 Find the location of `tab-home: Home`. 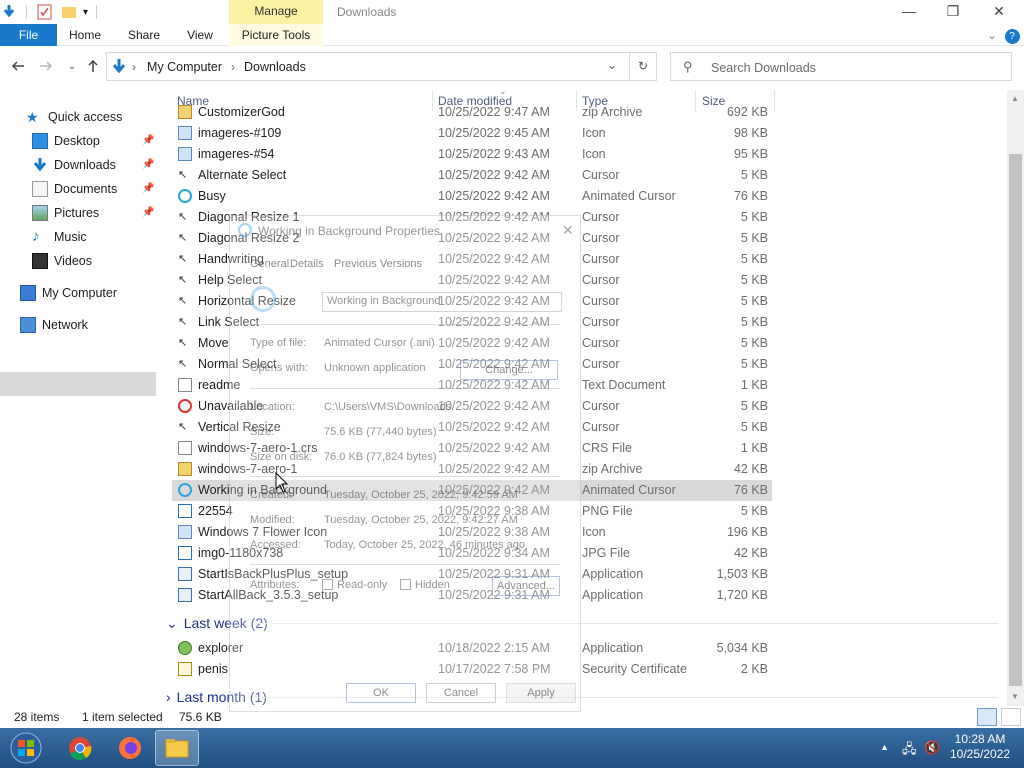

tab-home: Home is located at coordinates (85, 35).